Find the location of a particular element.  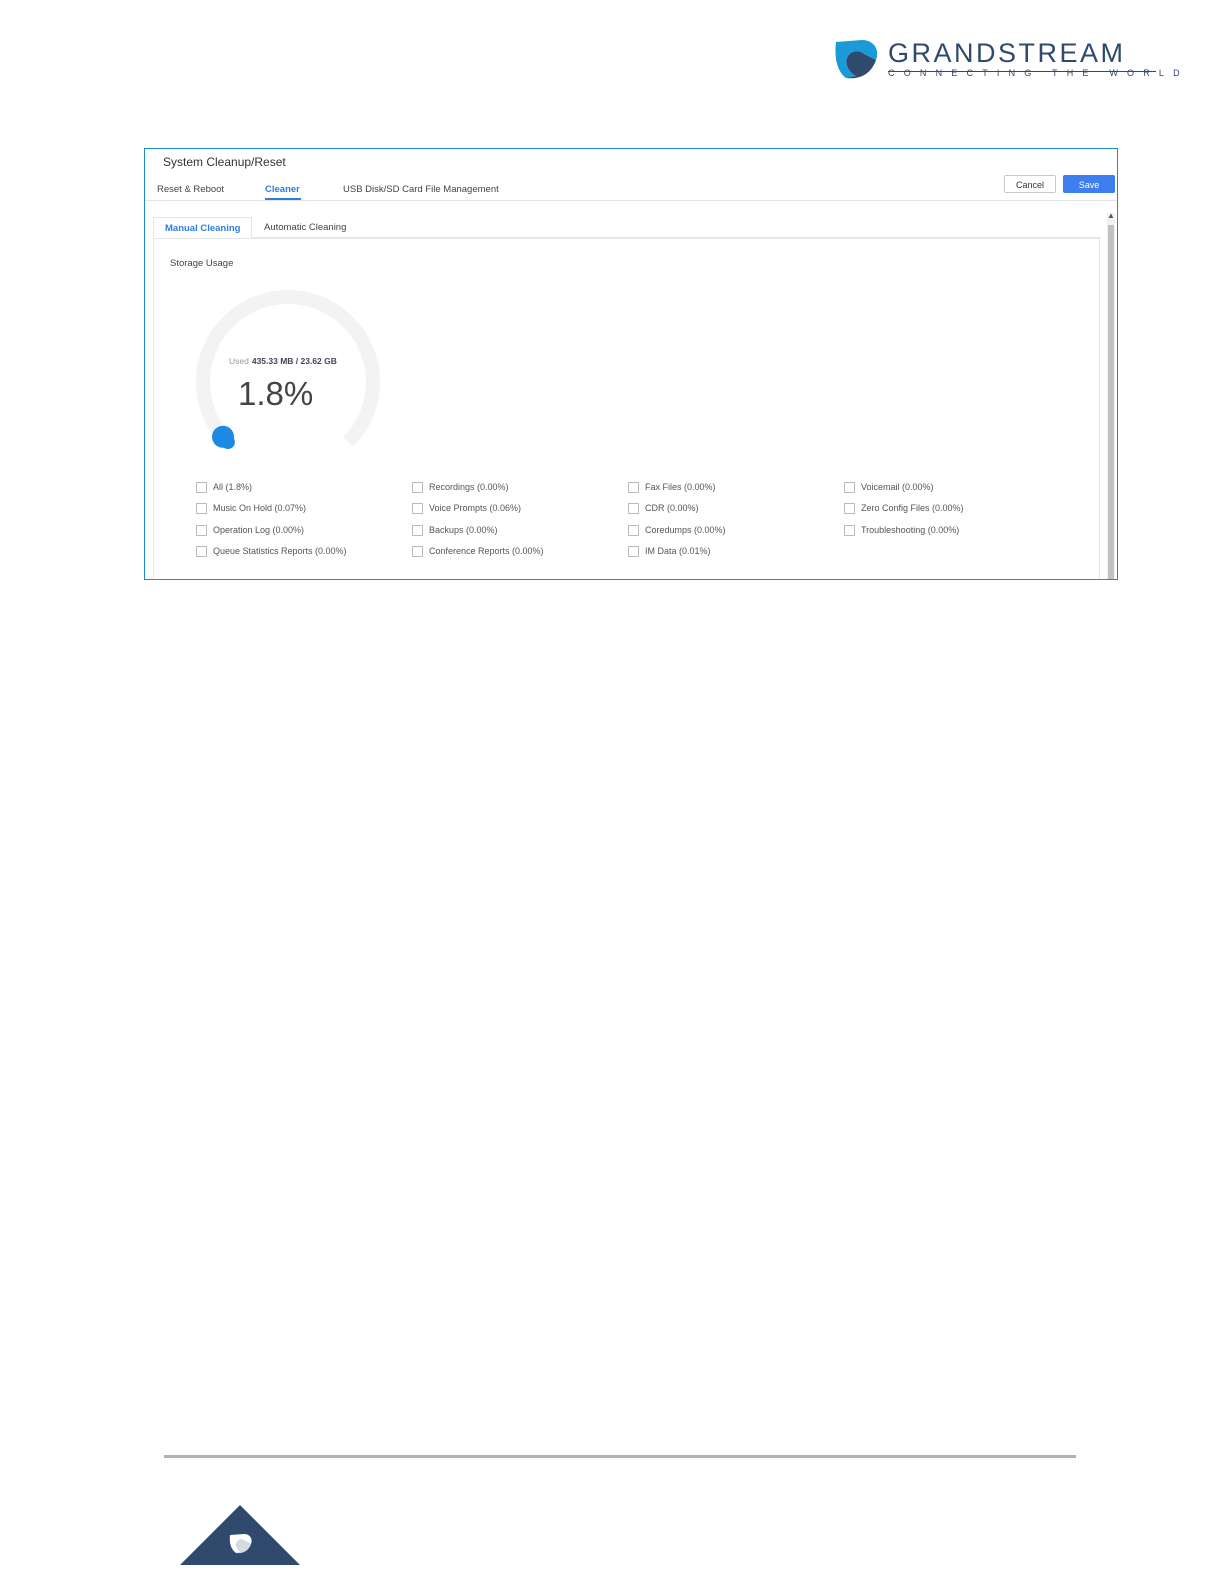

header-divider is located at coordinates (631, 200).